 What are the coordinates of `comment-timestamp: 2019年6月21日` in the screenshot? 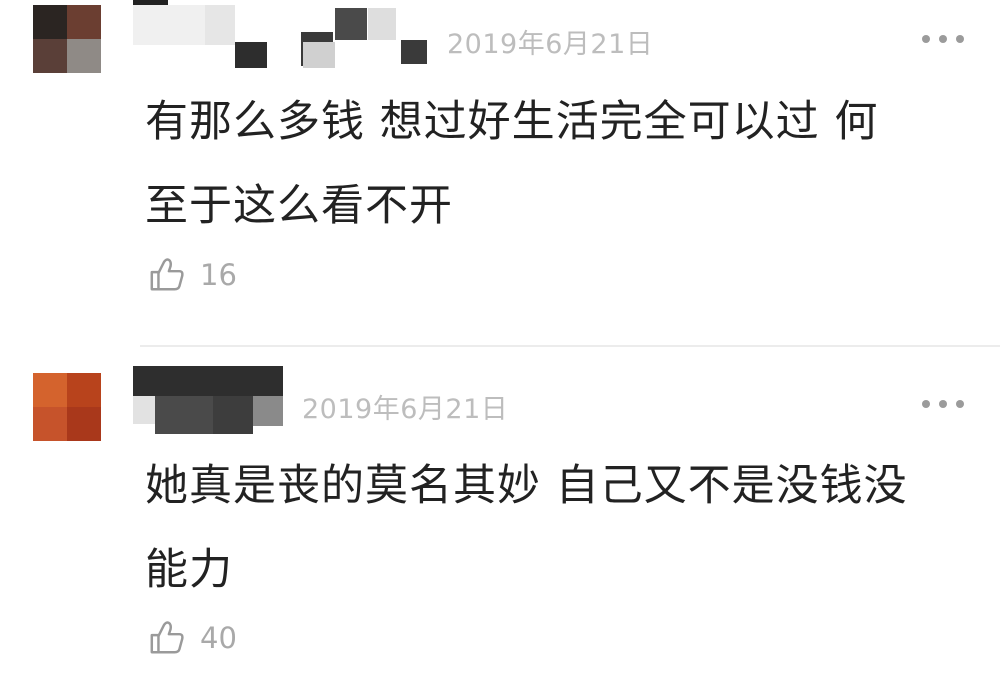 It's located at (405, 409).